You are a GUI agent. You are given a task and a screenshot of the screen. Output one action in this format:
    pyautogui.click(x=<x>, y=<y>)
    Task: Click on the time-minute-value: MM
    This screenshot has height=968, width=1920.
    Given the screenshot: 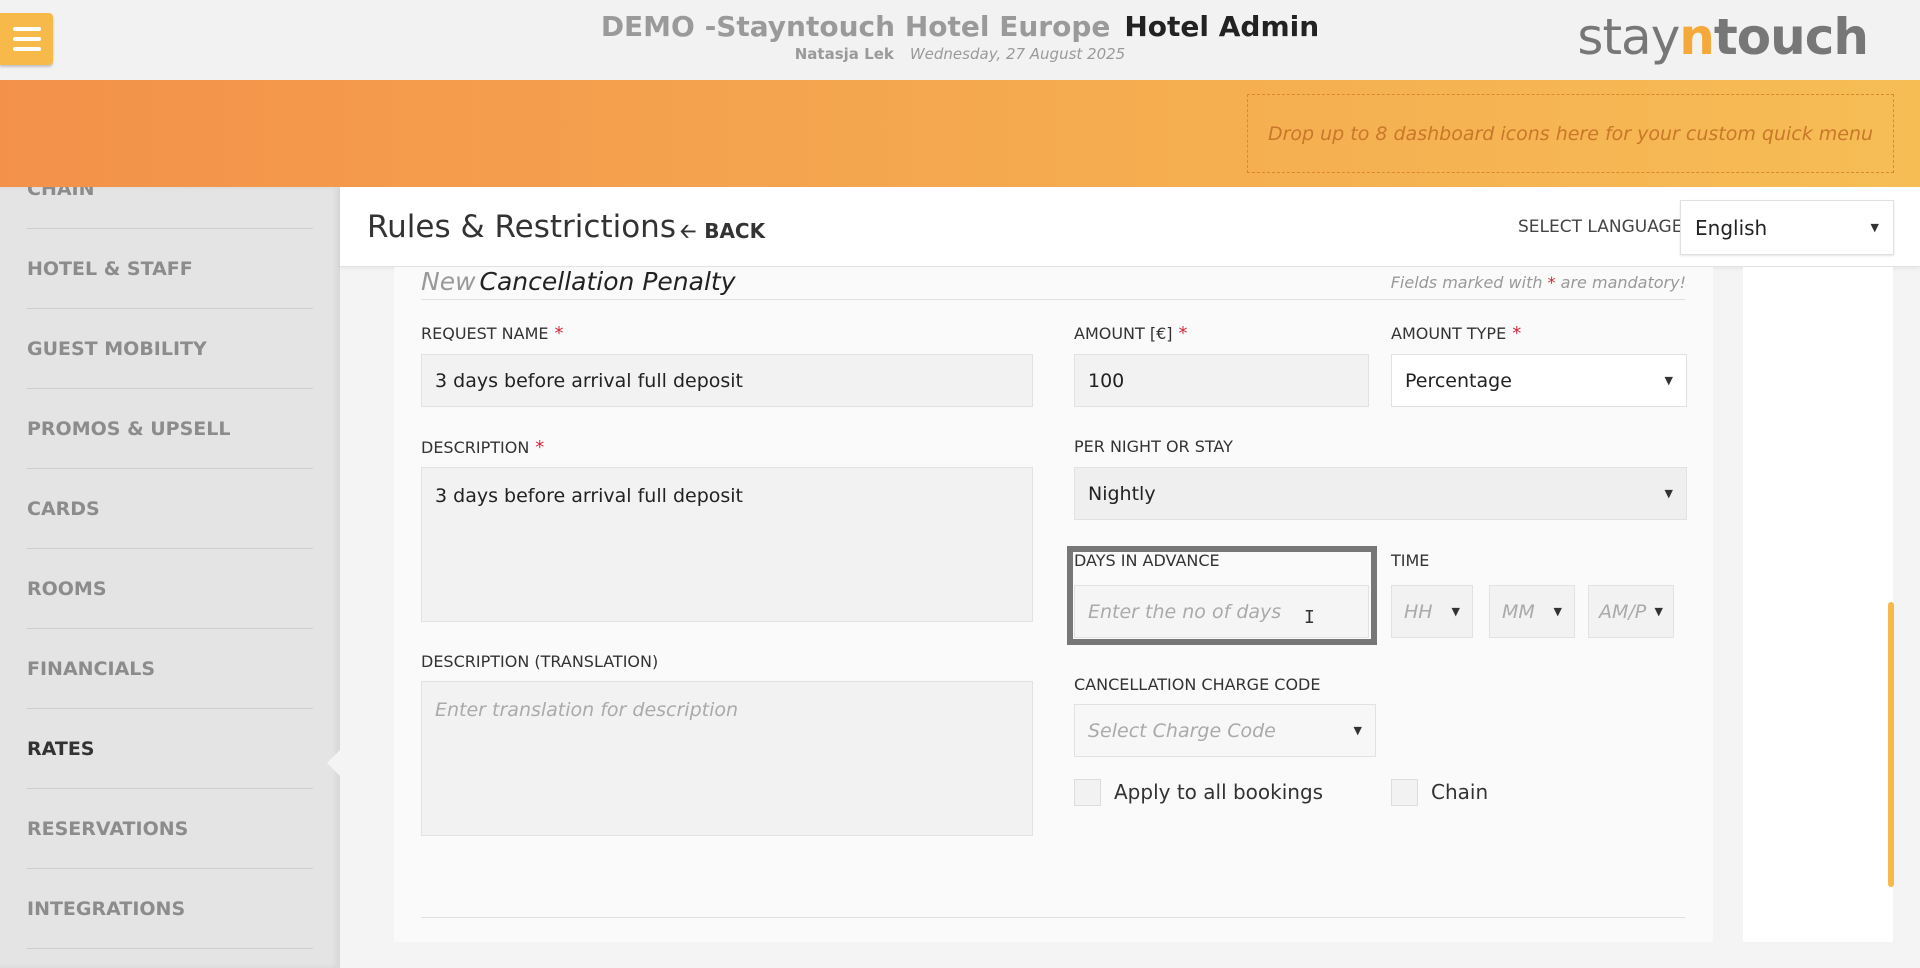 What is the action you would take?
    pyautogui.click(x=1518, y=611)
    